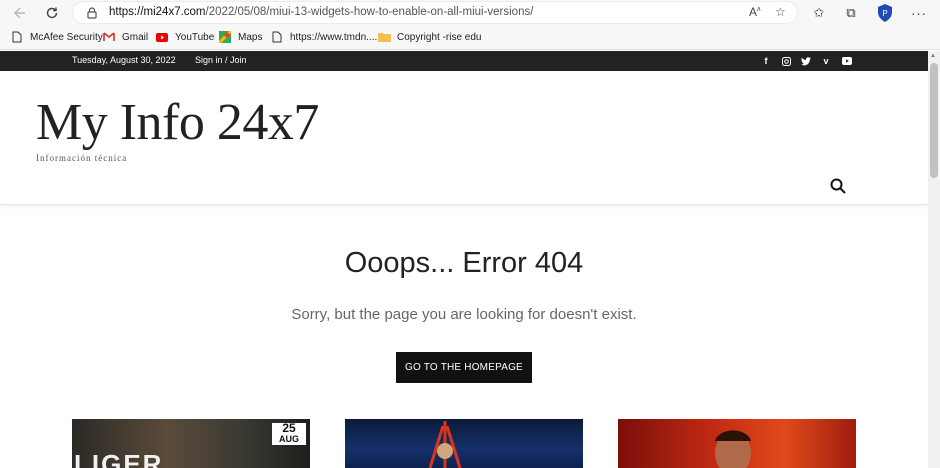  I want to click on bookmark-maps: Maps, so click(240, 37).